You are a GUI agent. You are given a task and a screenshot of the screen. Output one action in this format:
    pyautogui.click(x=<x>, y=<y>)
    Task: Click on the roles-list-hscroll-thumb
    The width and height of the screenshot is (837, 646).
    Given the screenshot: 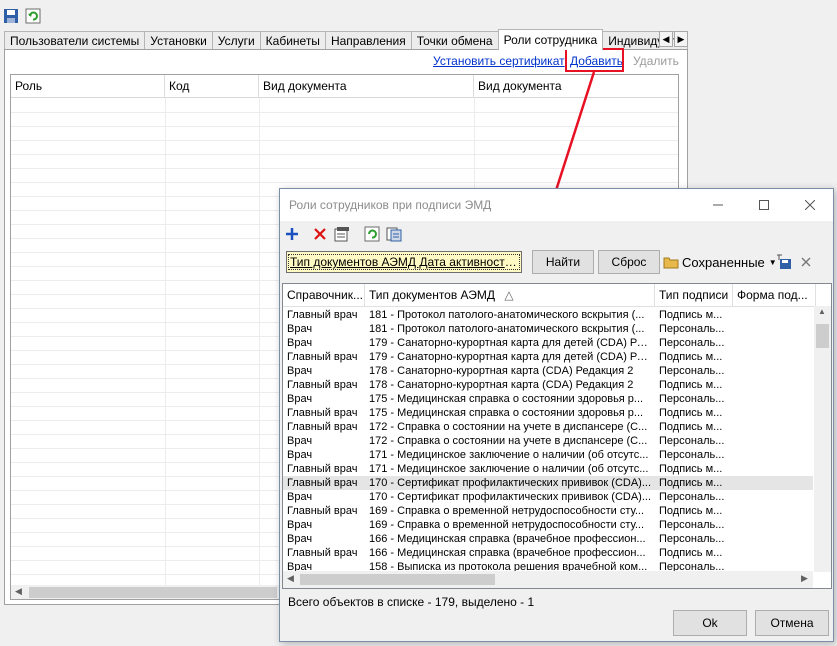 What is the action you would take?
    pyautogui.click(x=397, y=579)
    